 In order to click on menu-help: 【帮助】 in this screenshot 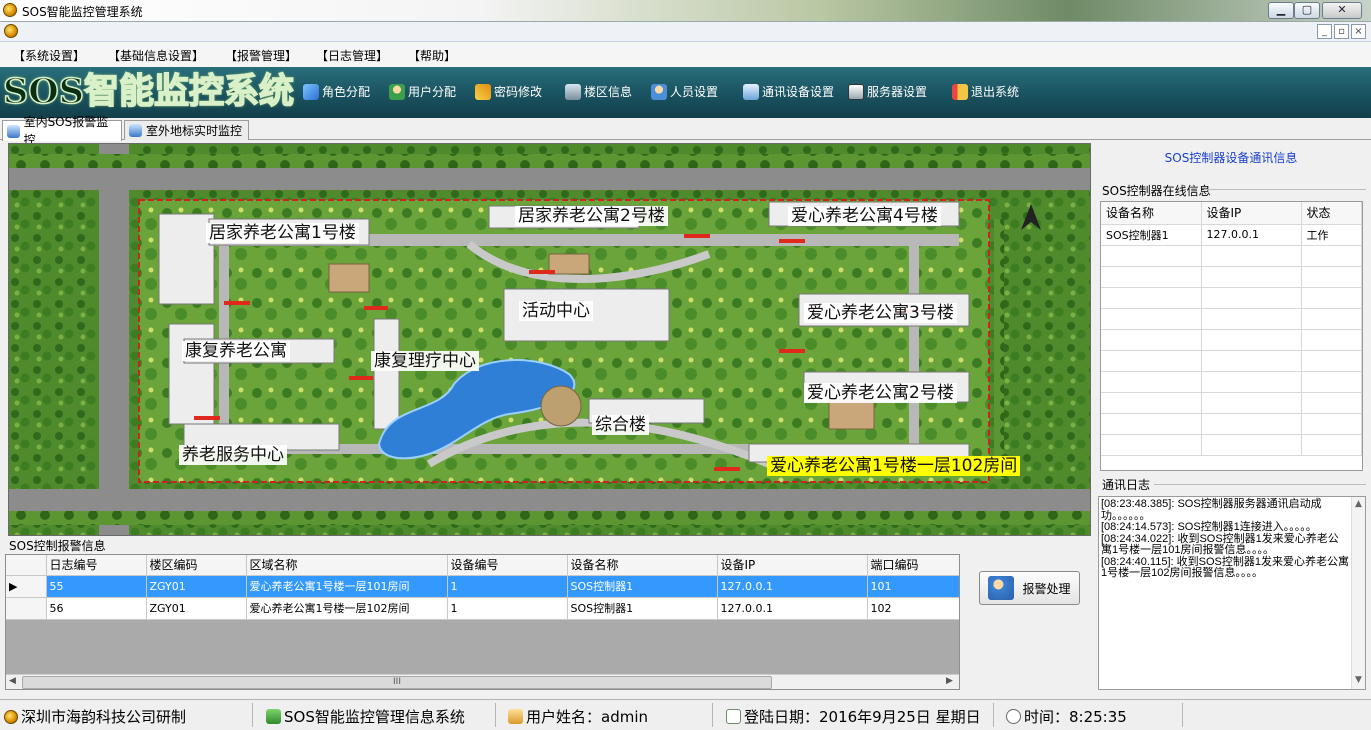, I will do `click(432, 55)`.